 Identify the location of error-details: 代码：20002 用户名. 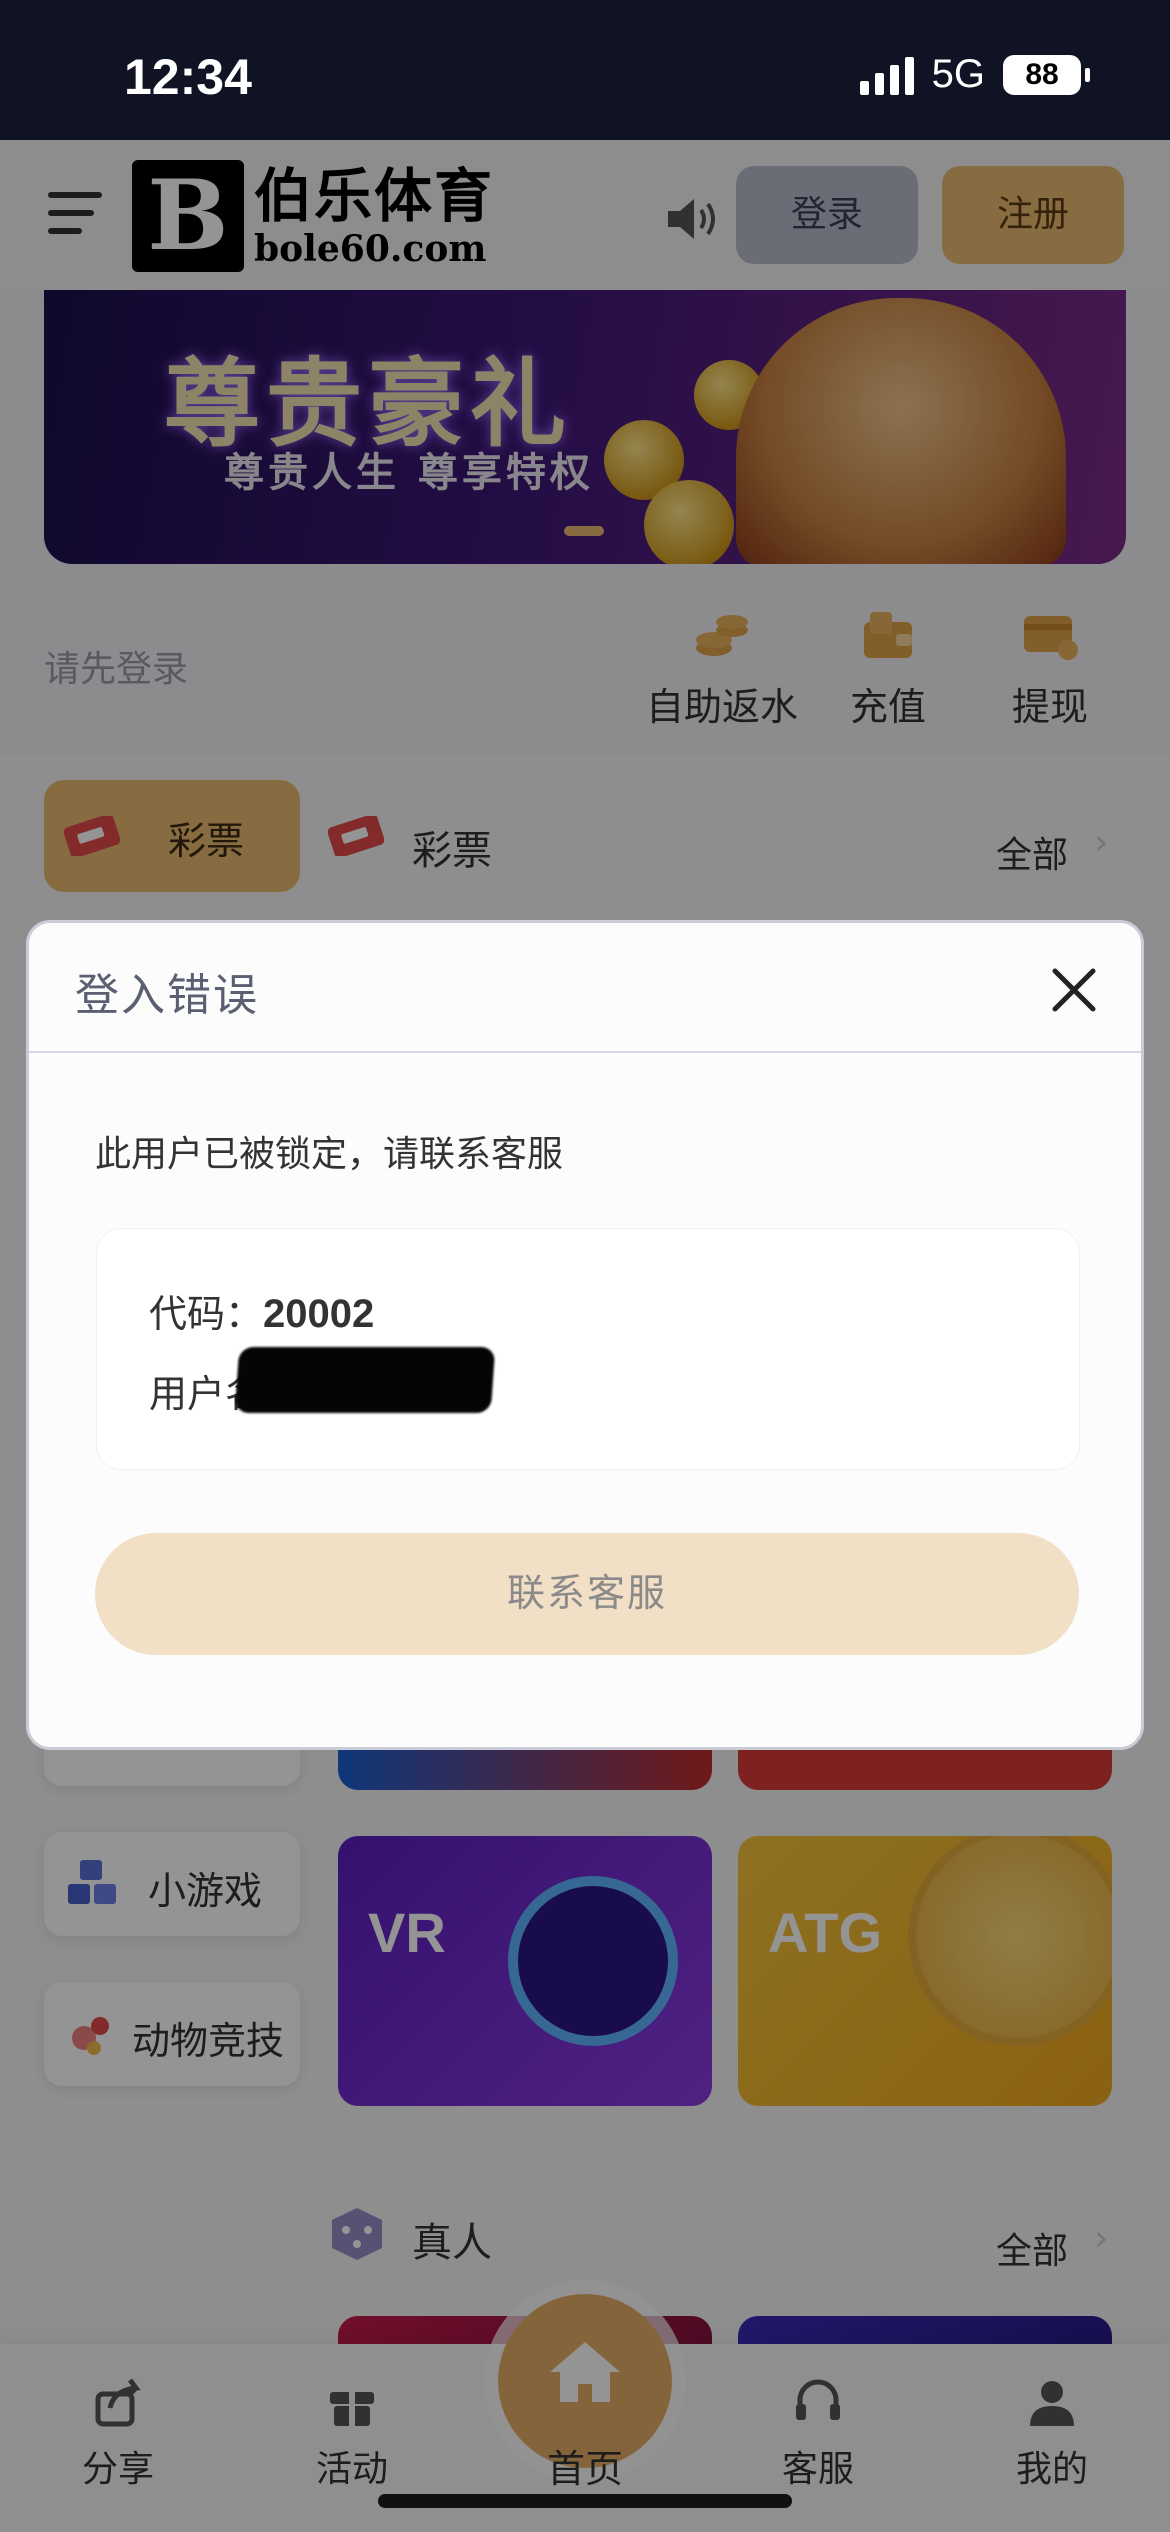
(588, 1349).